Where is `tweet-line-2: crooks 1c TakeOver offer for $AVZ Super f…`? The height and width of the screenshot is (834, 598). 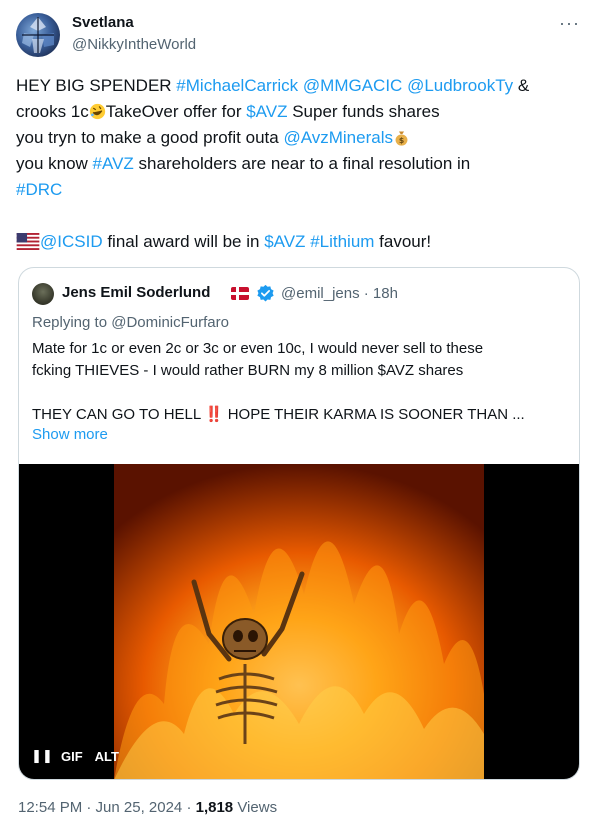
tweet-line-2: crooks 1c TakeOver offer for $AVZ Super f… is located at coordinates (301, 112).